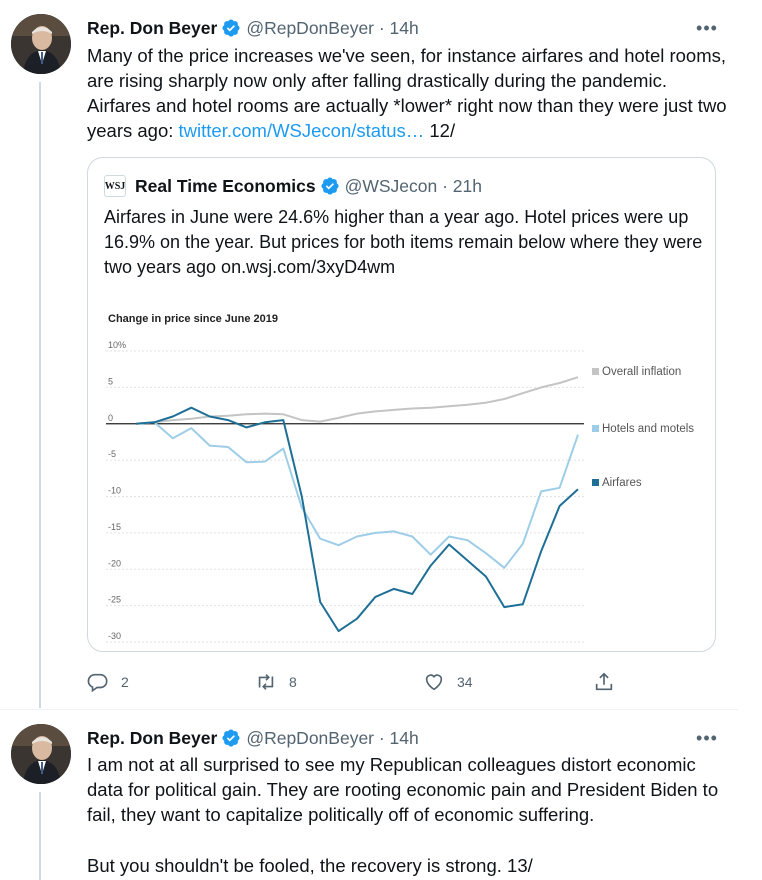 The image size is (762, 880). Describe the element at coordinates (357, 495) in the screenshot. I see `series-line-hotels-and-motels` at that location.